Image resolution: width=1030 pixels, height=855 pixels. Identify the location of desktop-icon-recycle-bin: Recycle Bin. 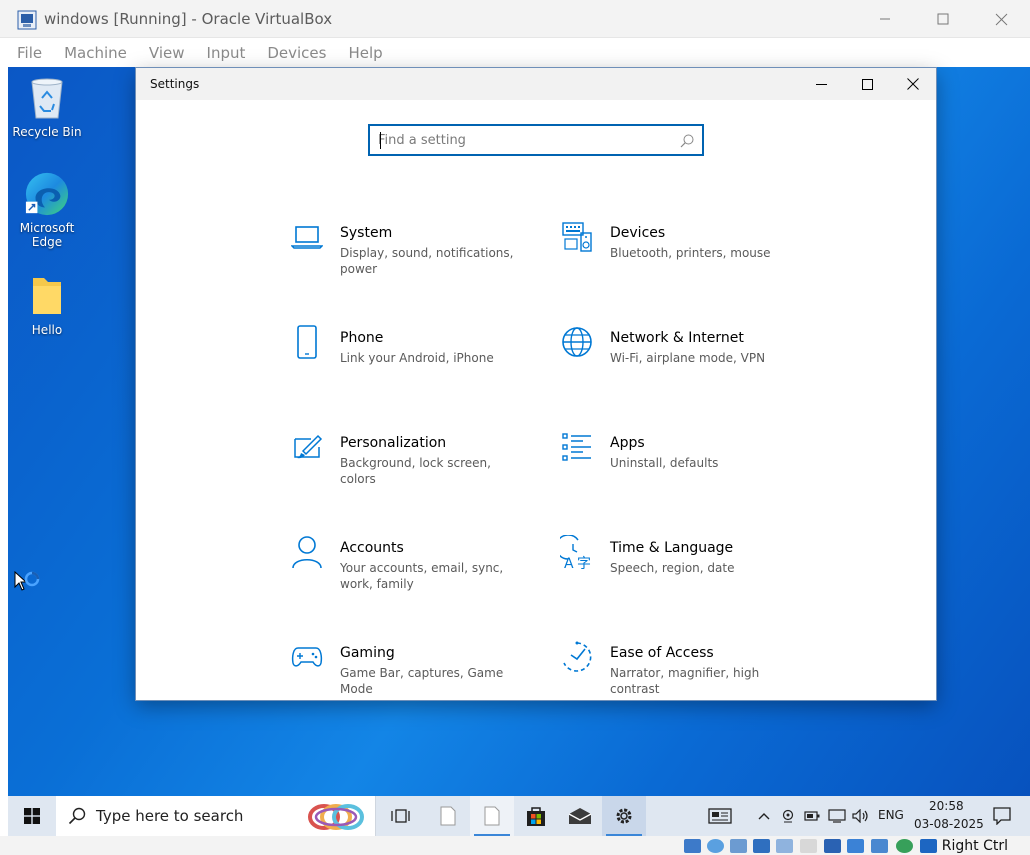
(47, 107).